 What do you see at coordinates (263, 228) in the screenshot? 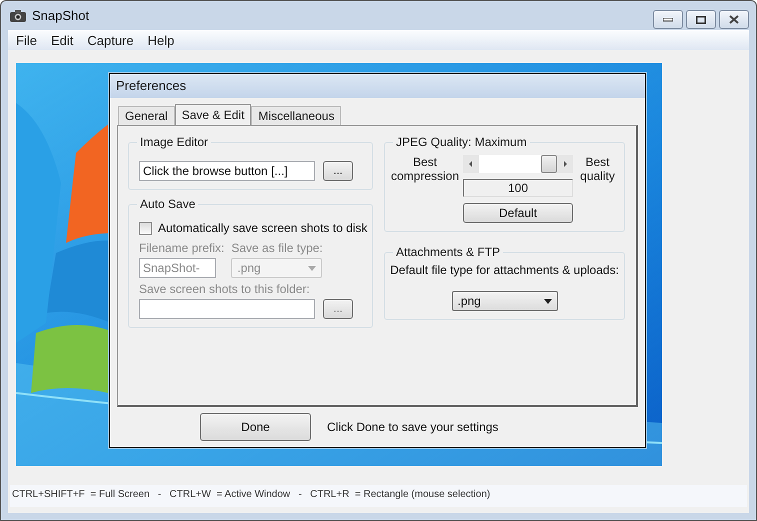
I see `checkbox-label: Automatically save screen shots to disk` at bounding box center [263, 228].